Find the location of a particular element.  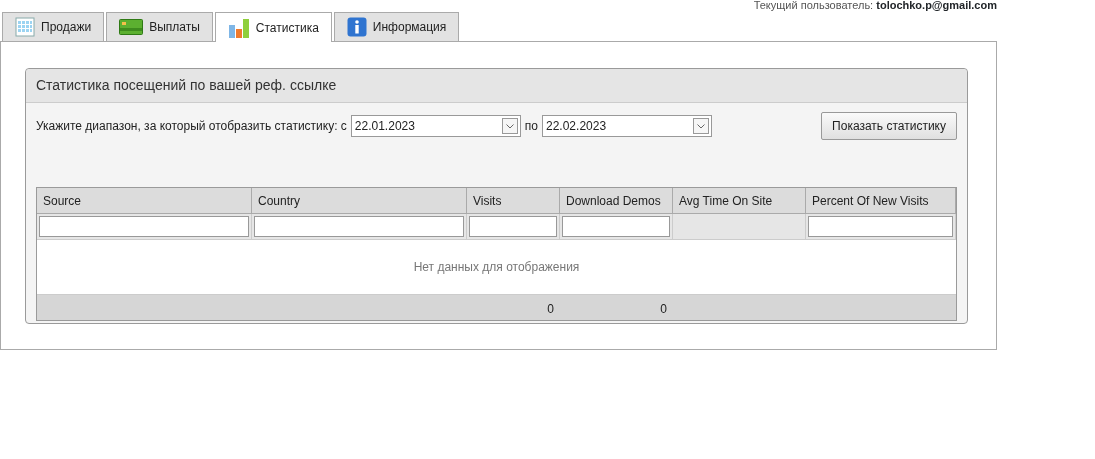

info-icon is located at coordinates (356, 27).